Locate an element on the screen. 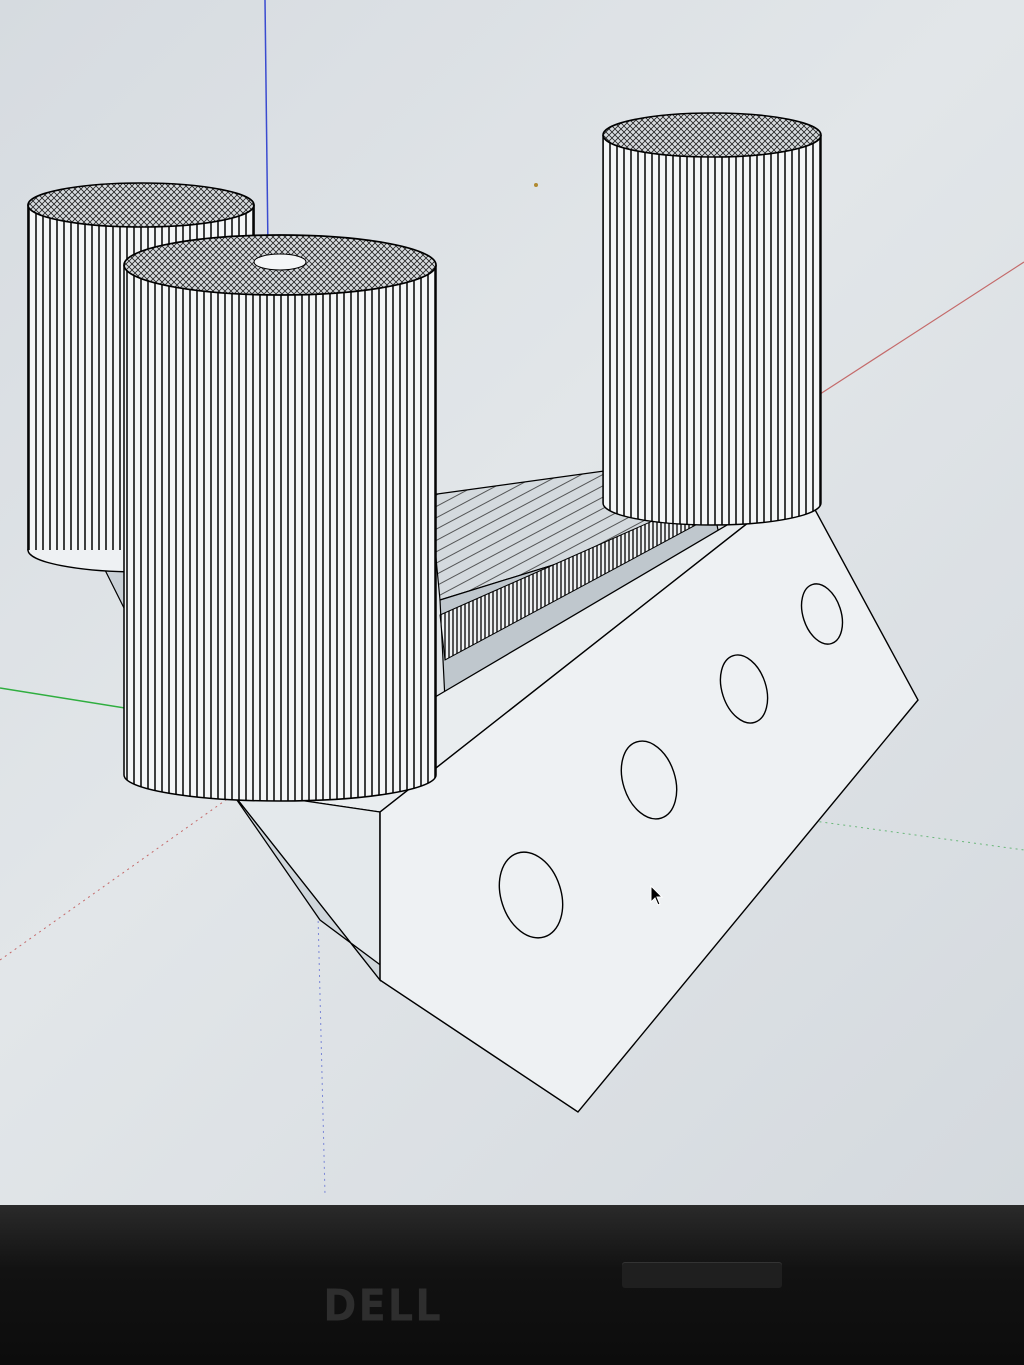  cylinder-back-right is located at coordinates (712, 319).